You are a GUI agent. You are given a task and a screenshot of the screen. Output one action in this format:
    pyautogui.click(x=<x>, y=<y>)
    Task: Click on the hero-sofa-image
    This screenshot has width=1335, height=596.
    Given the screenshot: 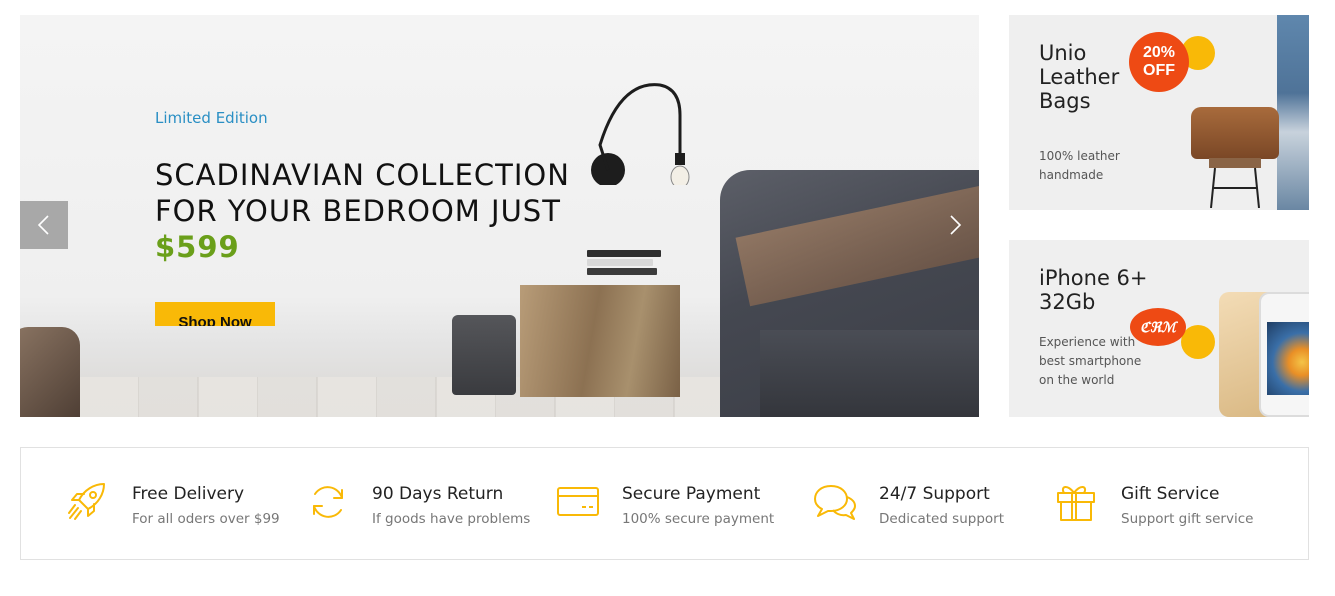 What is the action you would take?
    pyautogui.click(x=50, y=372)
    